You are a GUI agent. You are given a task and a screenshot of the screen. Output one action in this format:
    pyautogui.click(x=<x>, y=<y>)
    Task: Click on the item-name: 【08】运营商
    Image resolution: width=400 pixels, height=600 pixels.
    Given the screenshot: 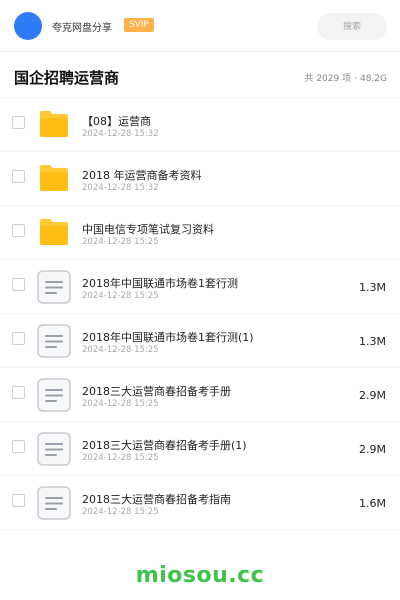 What is the action you would take?
    pyautogui.click(x=116, y=121)
    